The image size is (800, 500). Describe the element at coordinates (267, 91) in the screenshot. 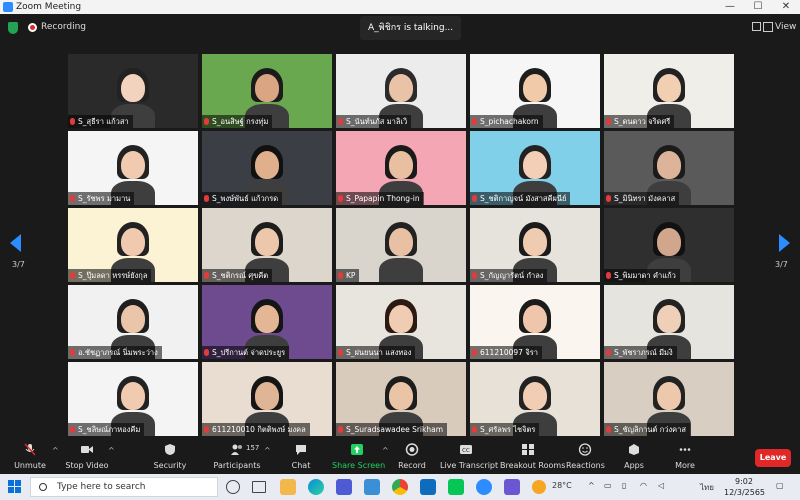

I see `participant-tile: S_อนสิษฐ์ กรงทุ่ม` at that location.